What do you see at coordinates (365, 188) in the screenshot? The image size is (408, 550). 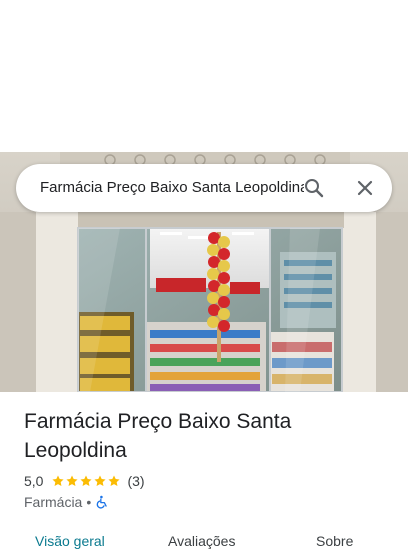 I see `close-icon` at bounding box center [365, 188].